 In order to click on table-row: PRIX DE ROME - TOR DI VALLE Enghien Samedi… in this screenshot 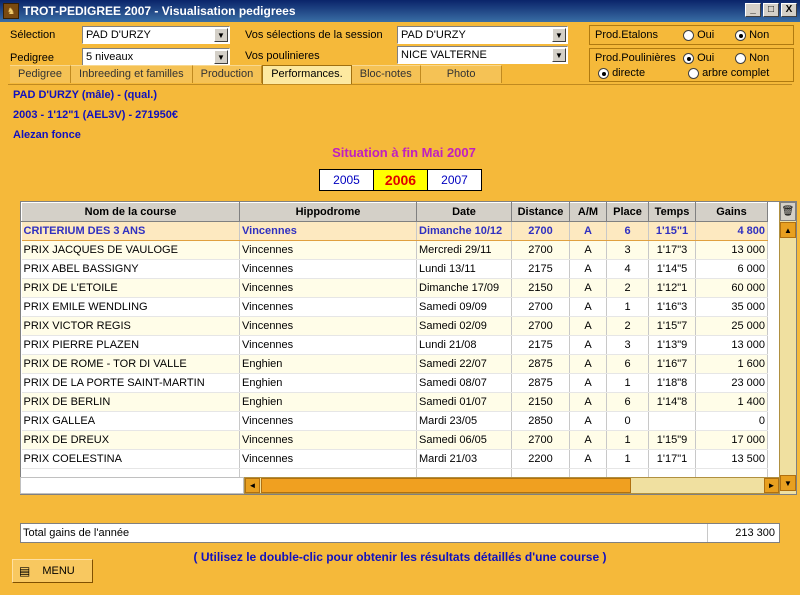, I will do `click(394, 364)`.